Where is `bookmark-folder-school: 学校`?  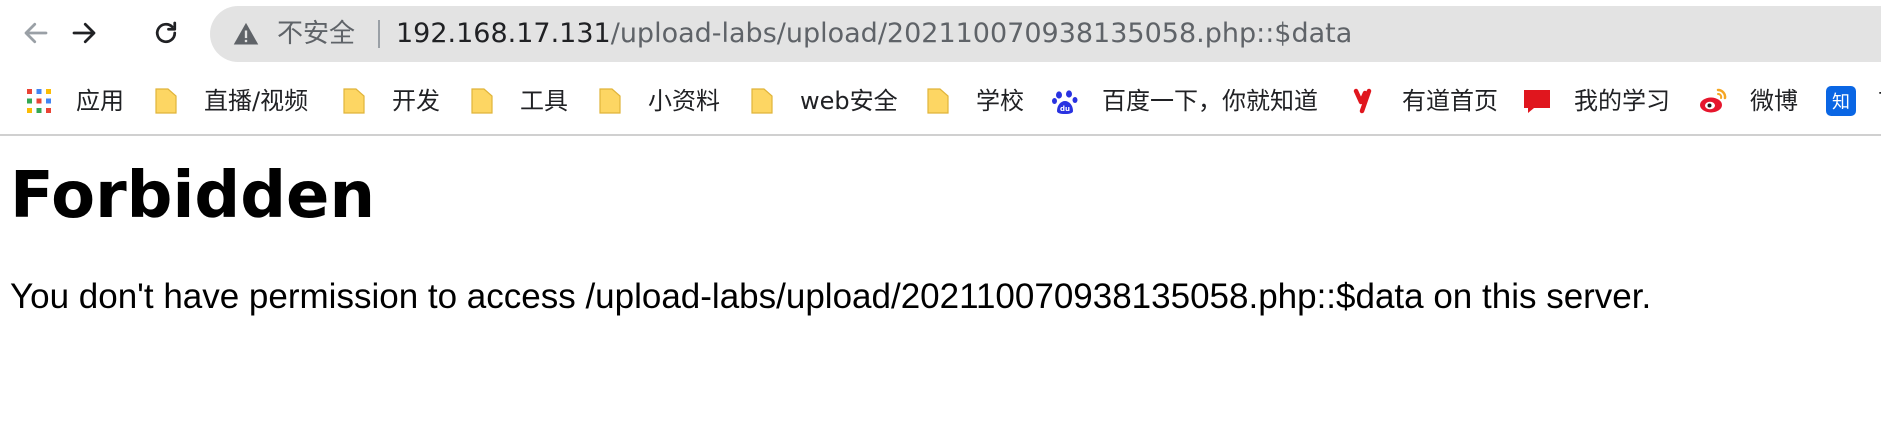
bookmark-folder-school: 学校 is located at coordinates (974, 101).